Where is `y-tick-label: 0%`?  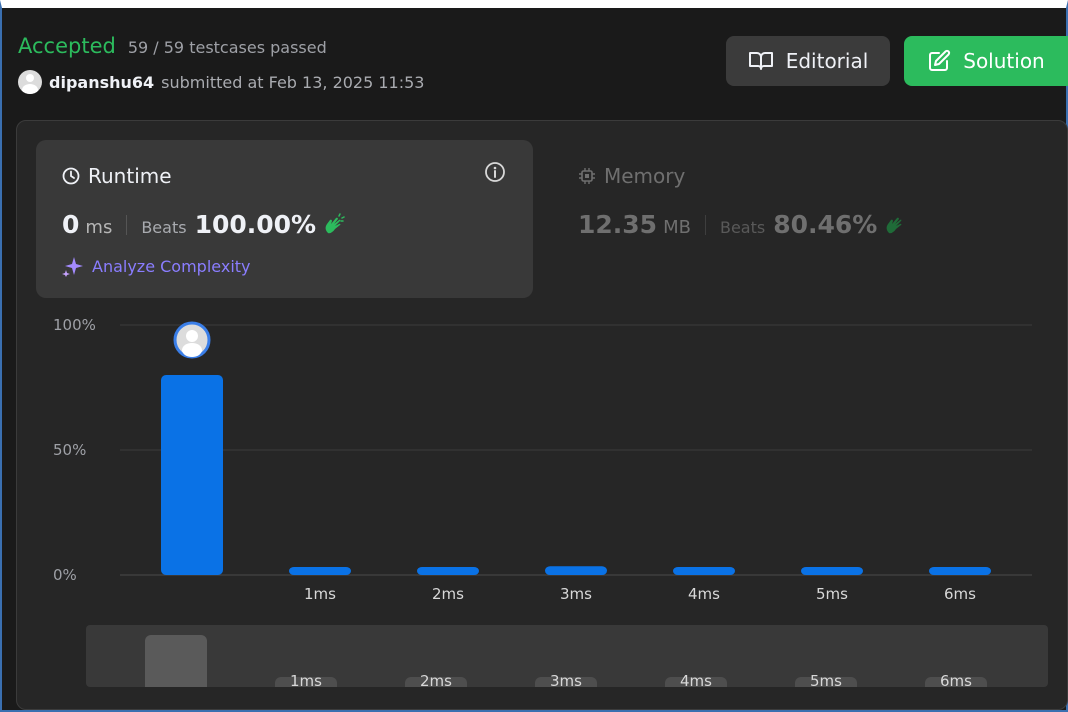
y-tick-label: 0% is located at coordinates (65, 575).